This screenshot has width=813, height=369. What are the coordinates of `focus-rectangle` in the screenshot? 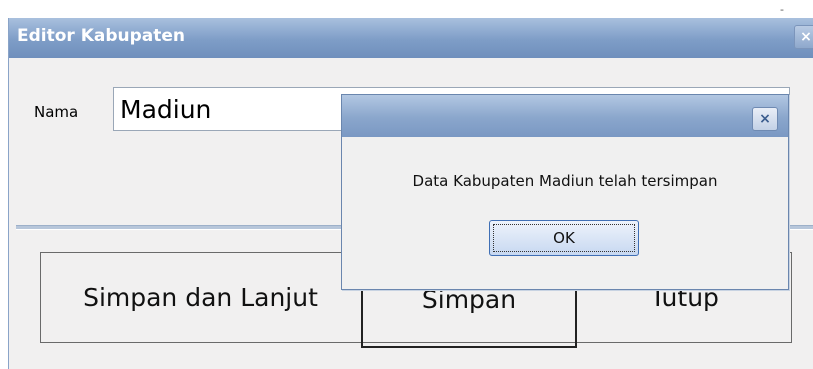 It's located at (564, 238).